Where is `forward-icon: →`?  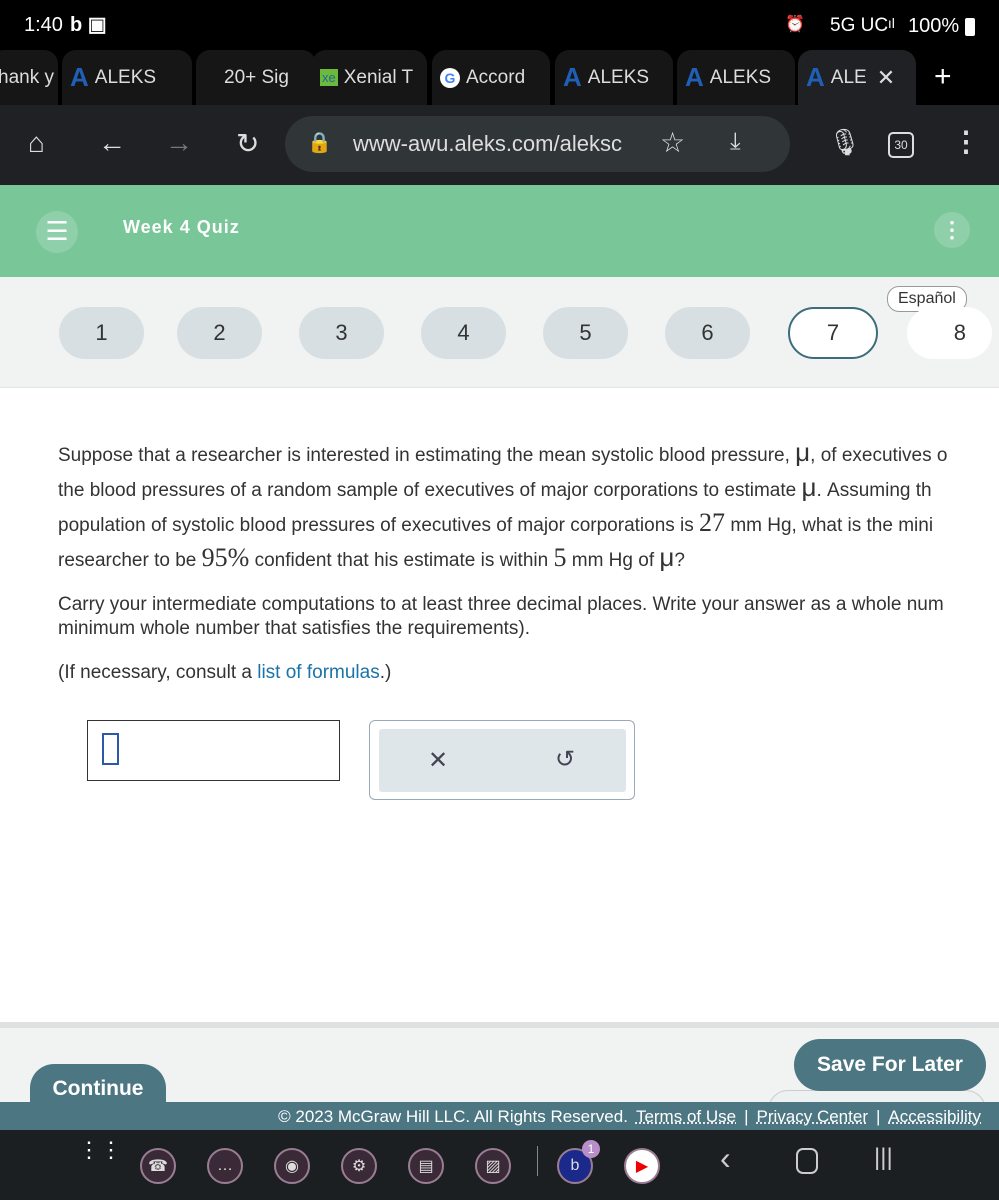
forward-icon: → is located at coordinates (179, 143).